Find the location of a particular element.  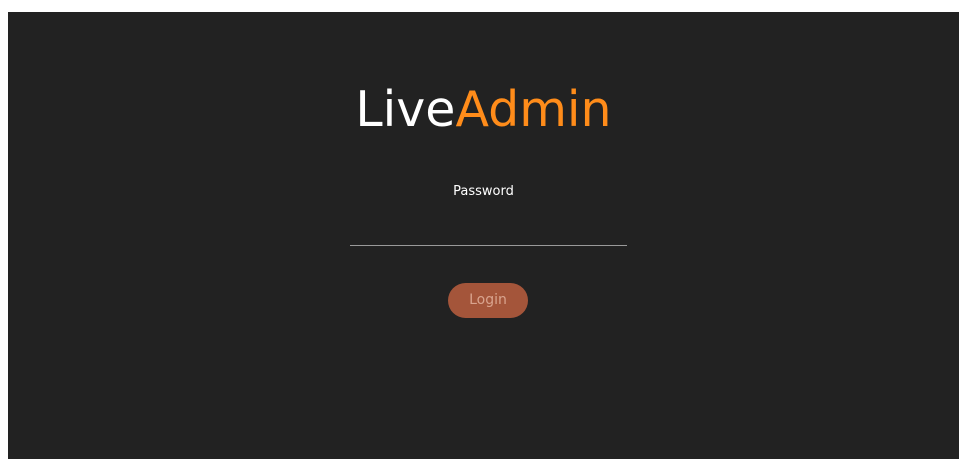

app-logo: LiveAdmin is located at coordinates (483, 110).